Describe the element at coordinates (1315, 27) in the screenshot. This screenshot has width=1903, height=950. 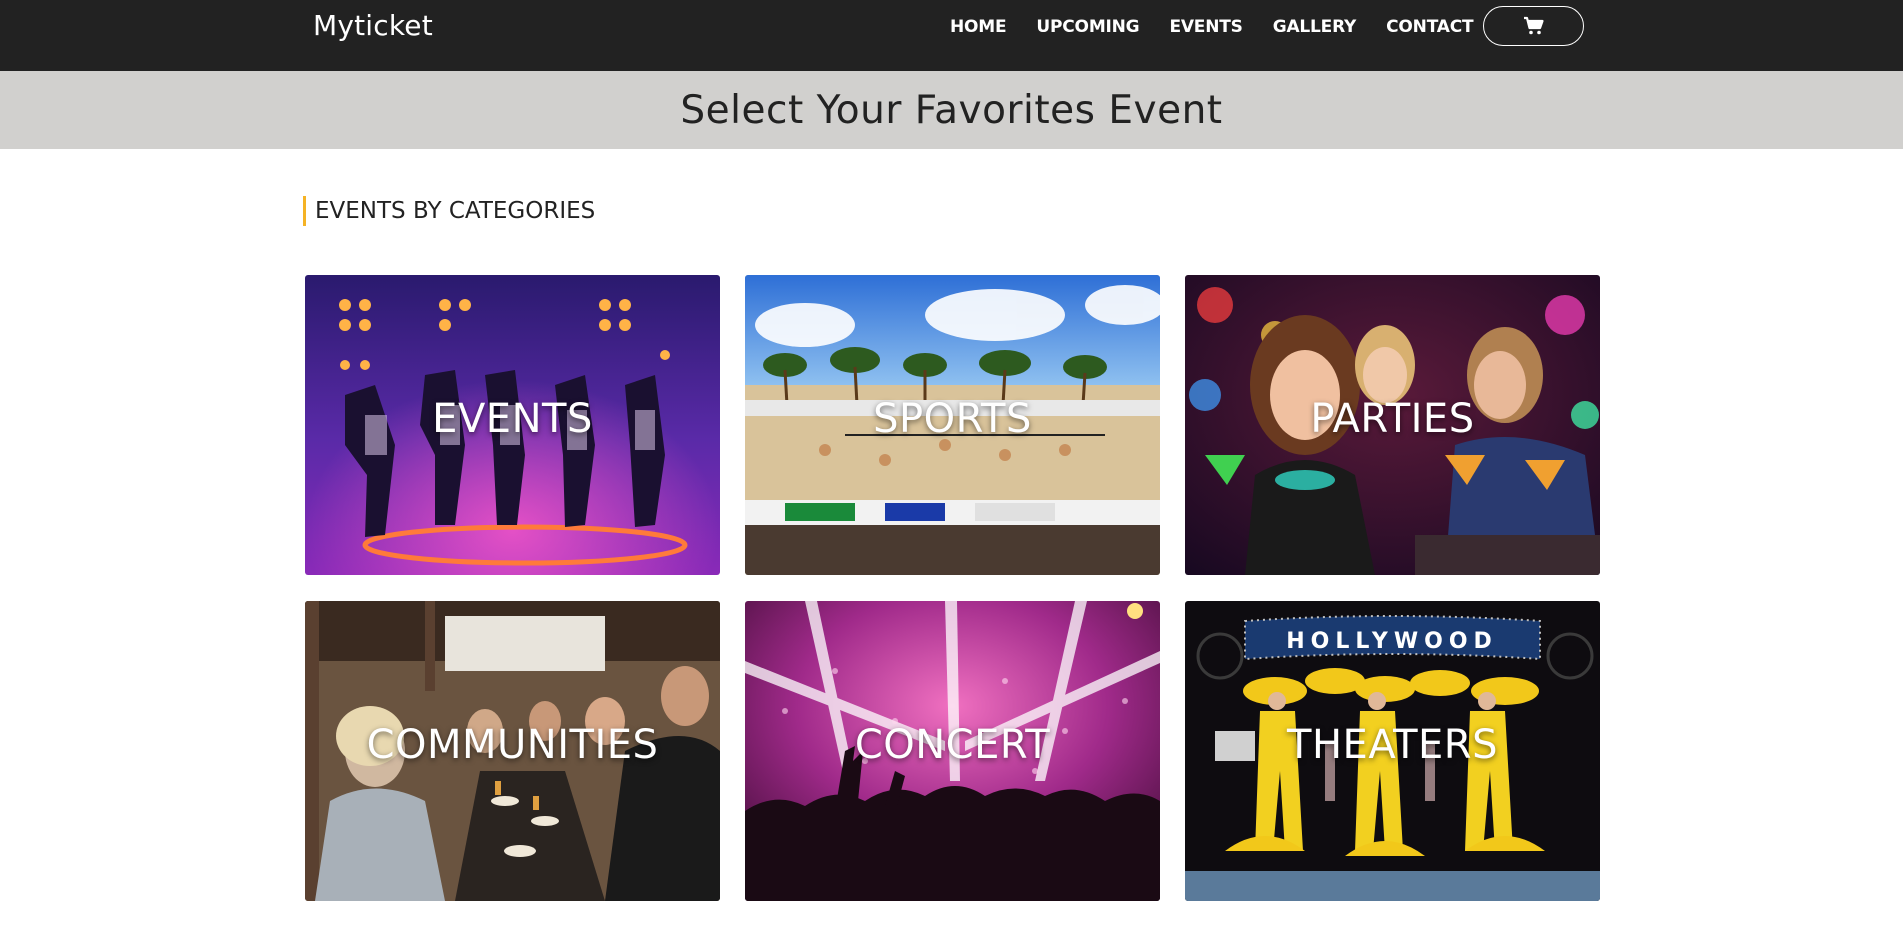
I see `nav-gallery: GALLERY` at that location.